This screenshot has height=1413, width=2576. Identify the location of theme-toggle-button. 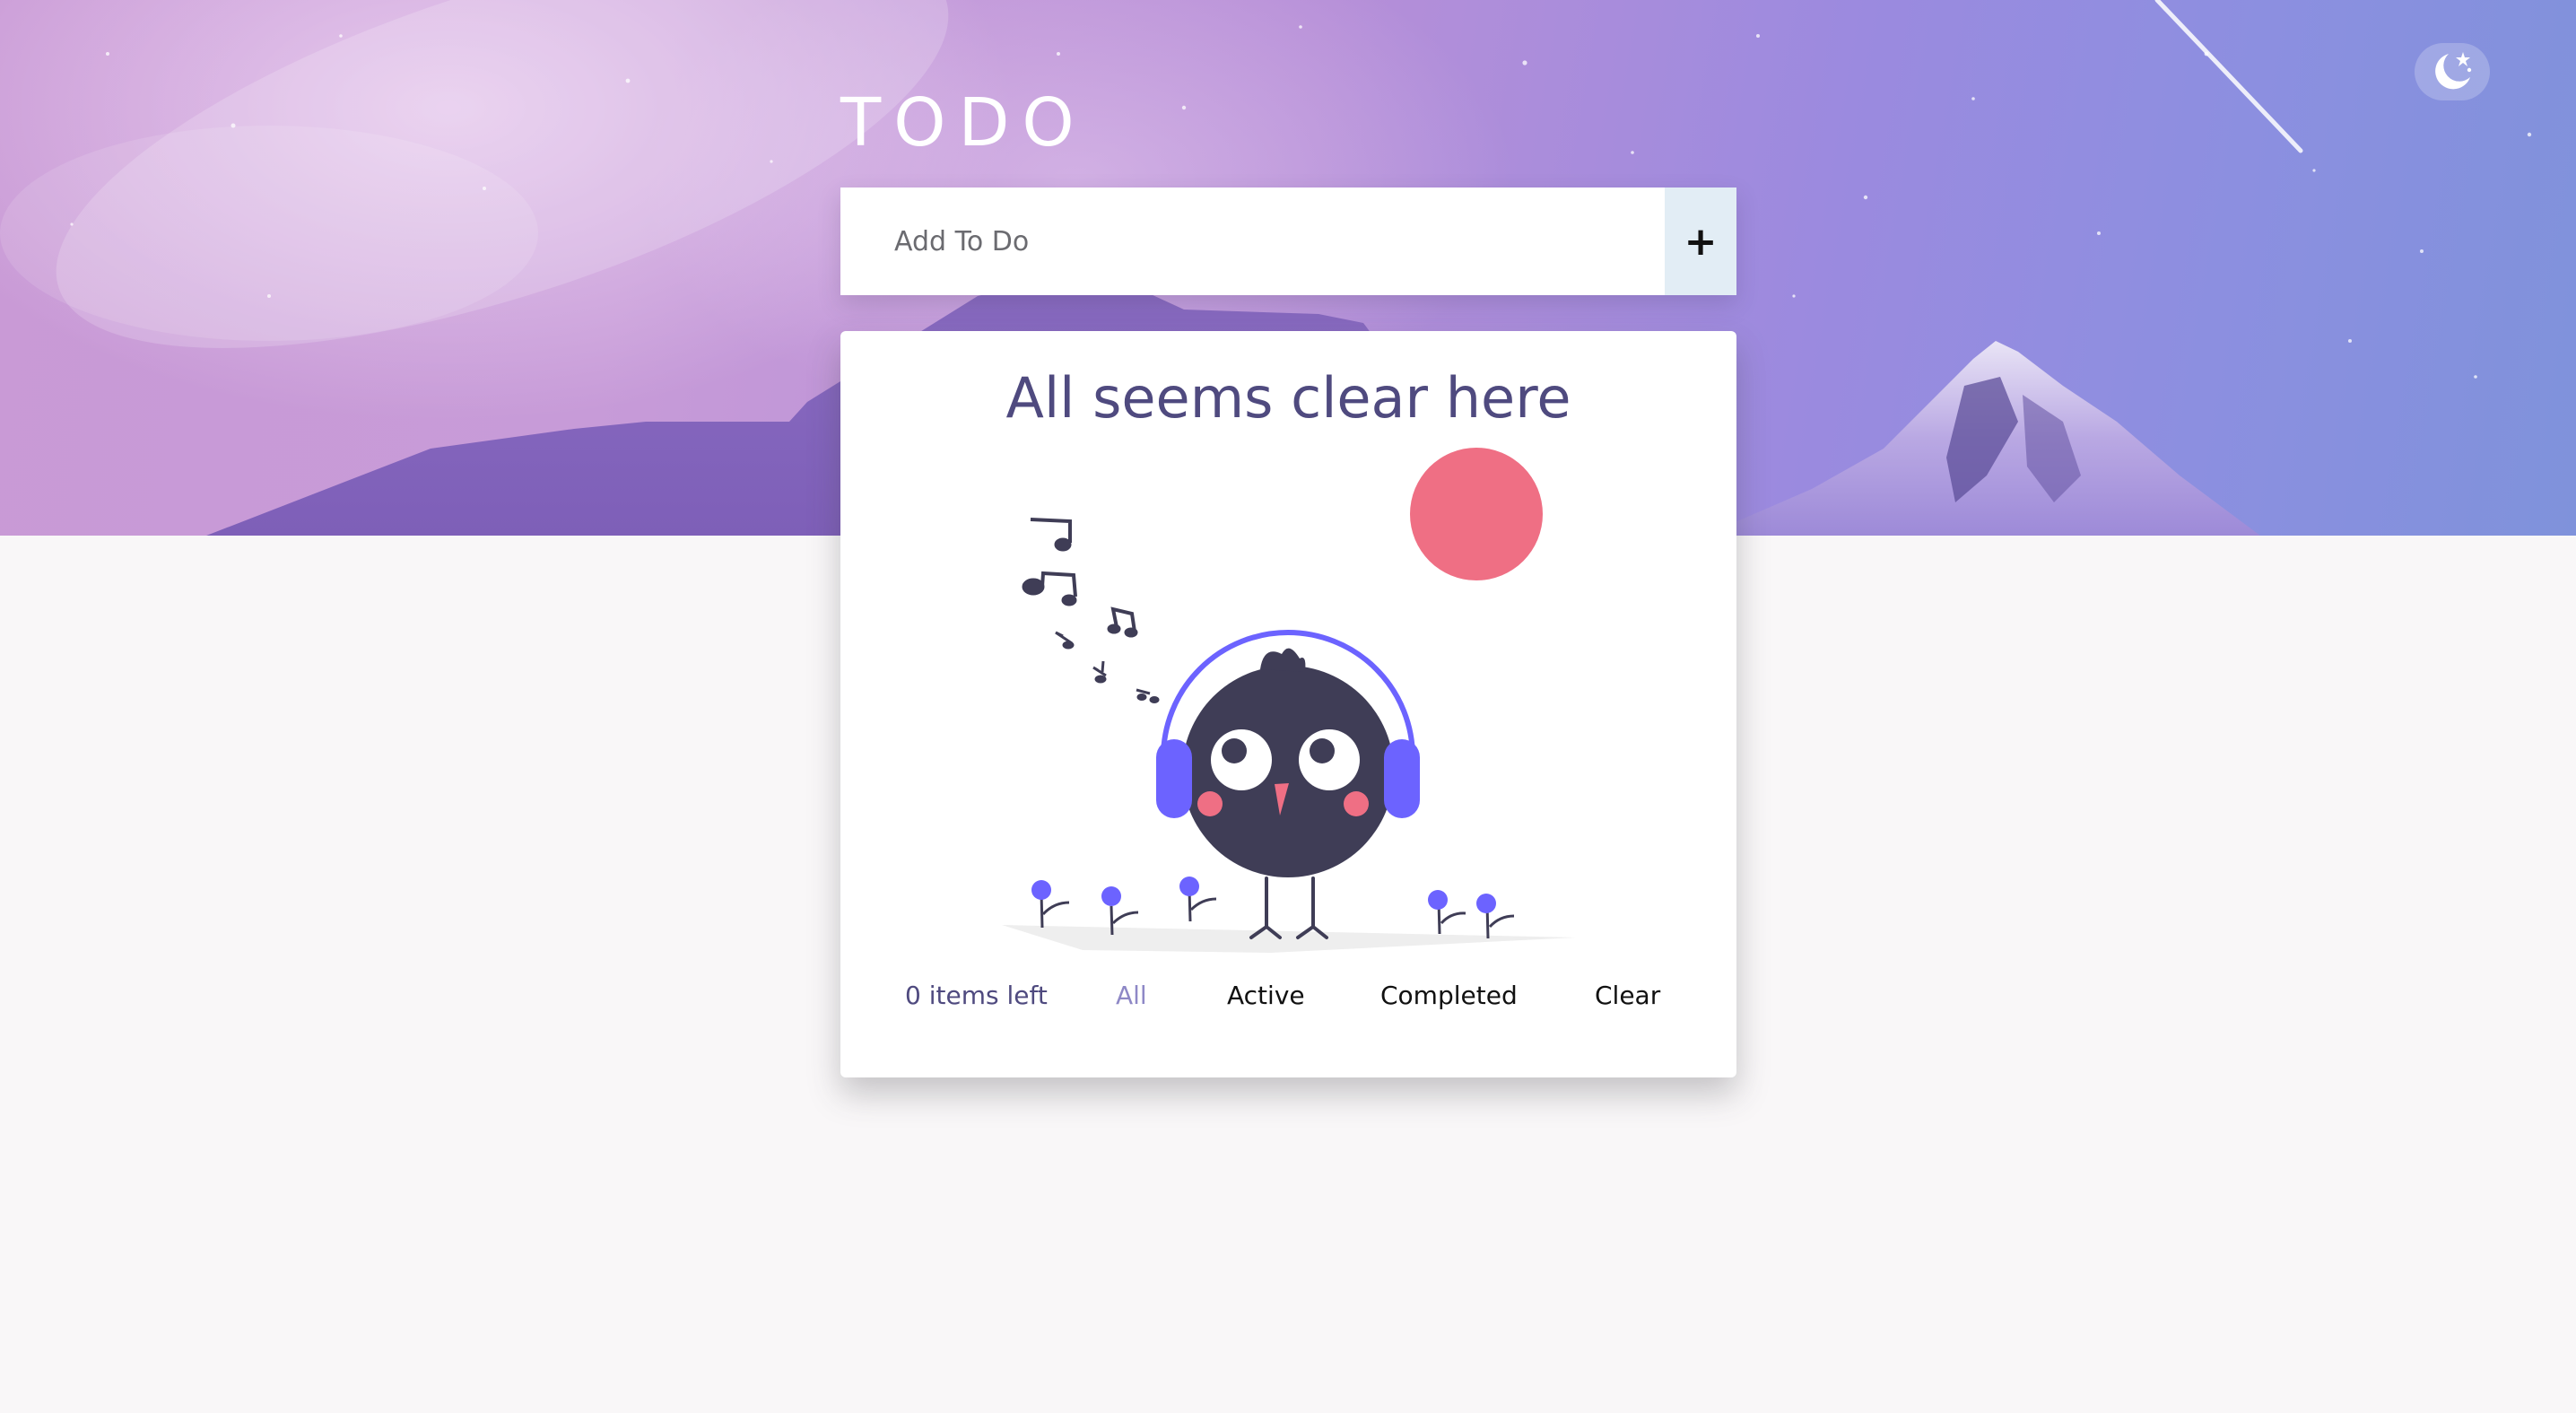
(2452, 71).